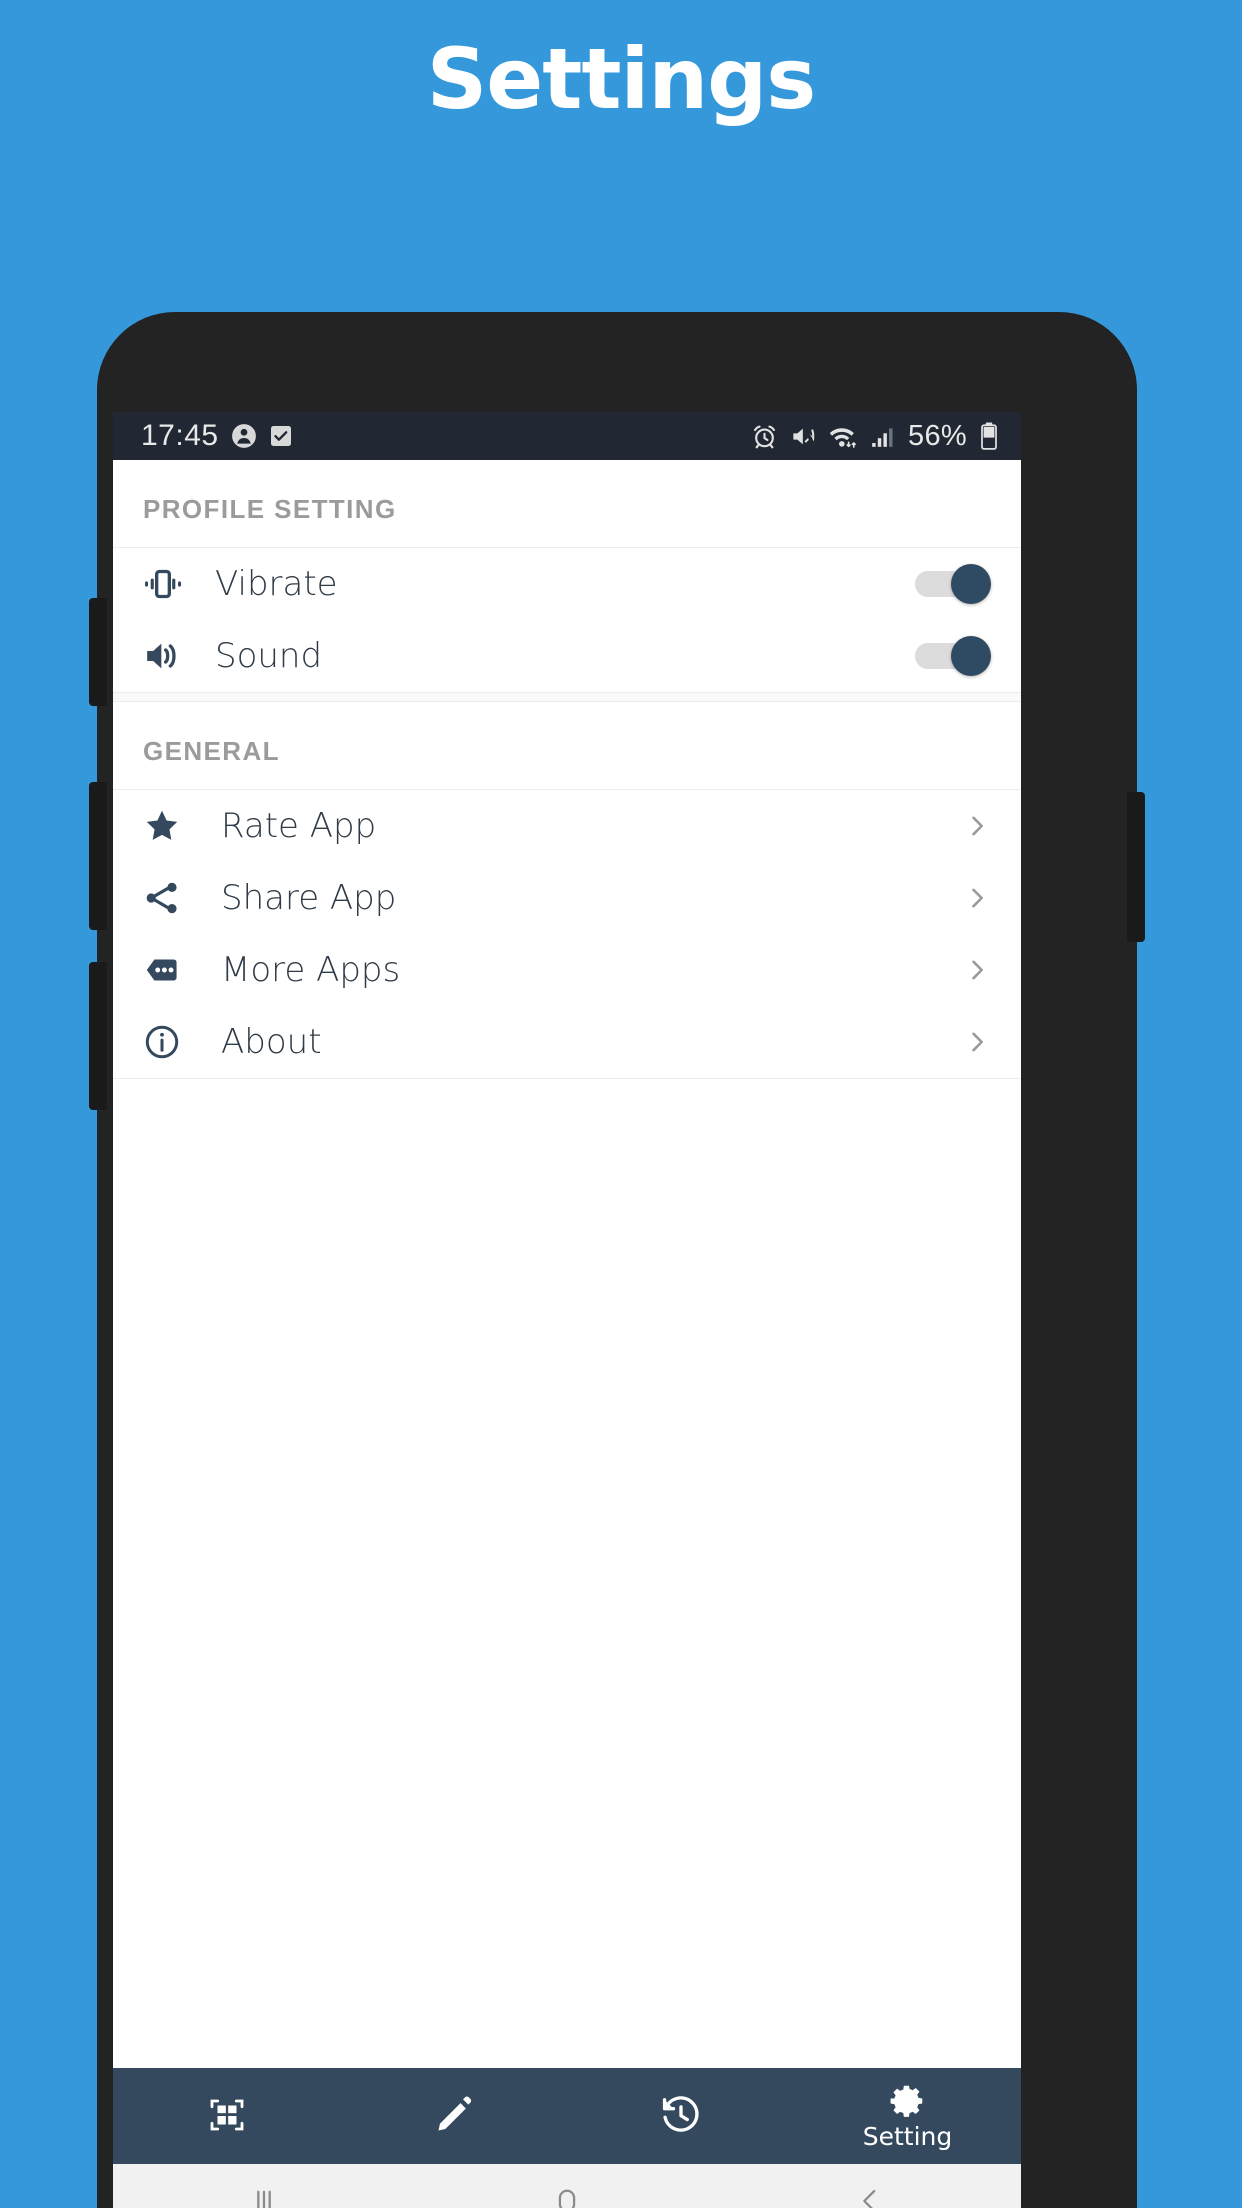 Image resolution: width=1242 pixels, height=2208 pixels. I want to click on nav-item-edit, so click(453, 2116).